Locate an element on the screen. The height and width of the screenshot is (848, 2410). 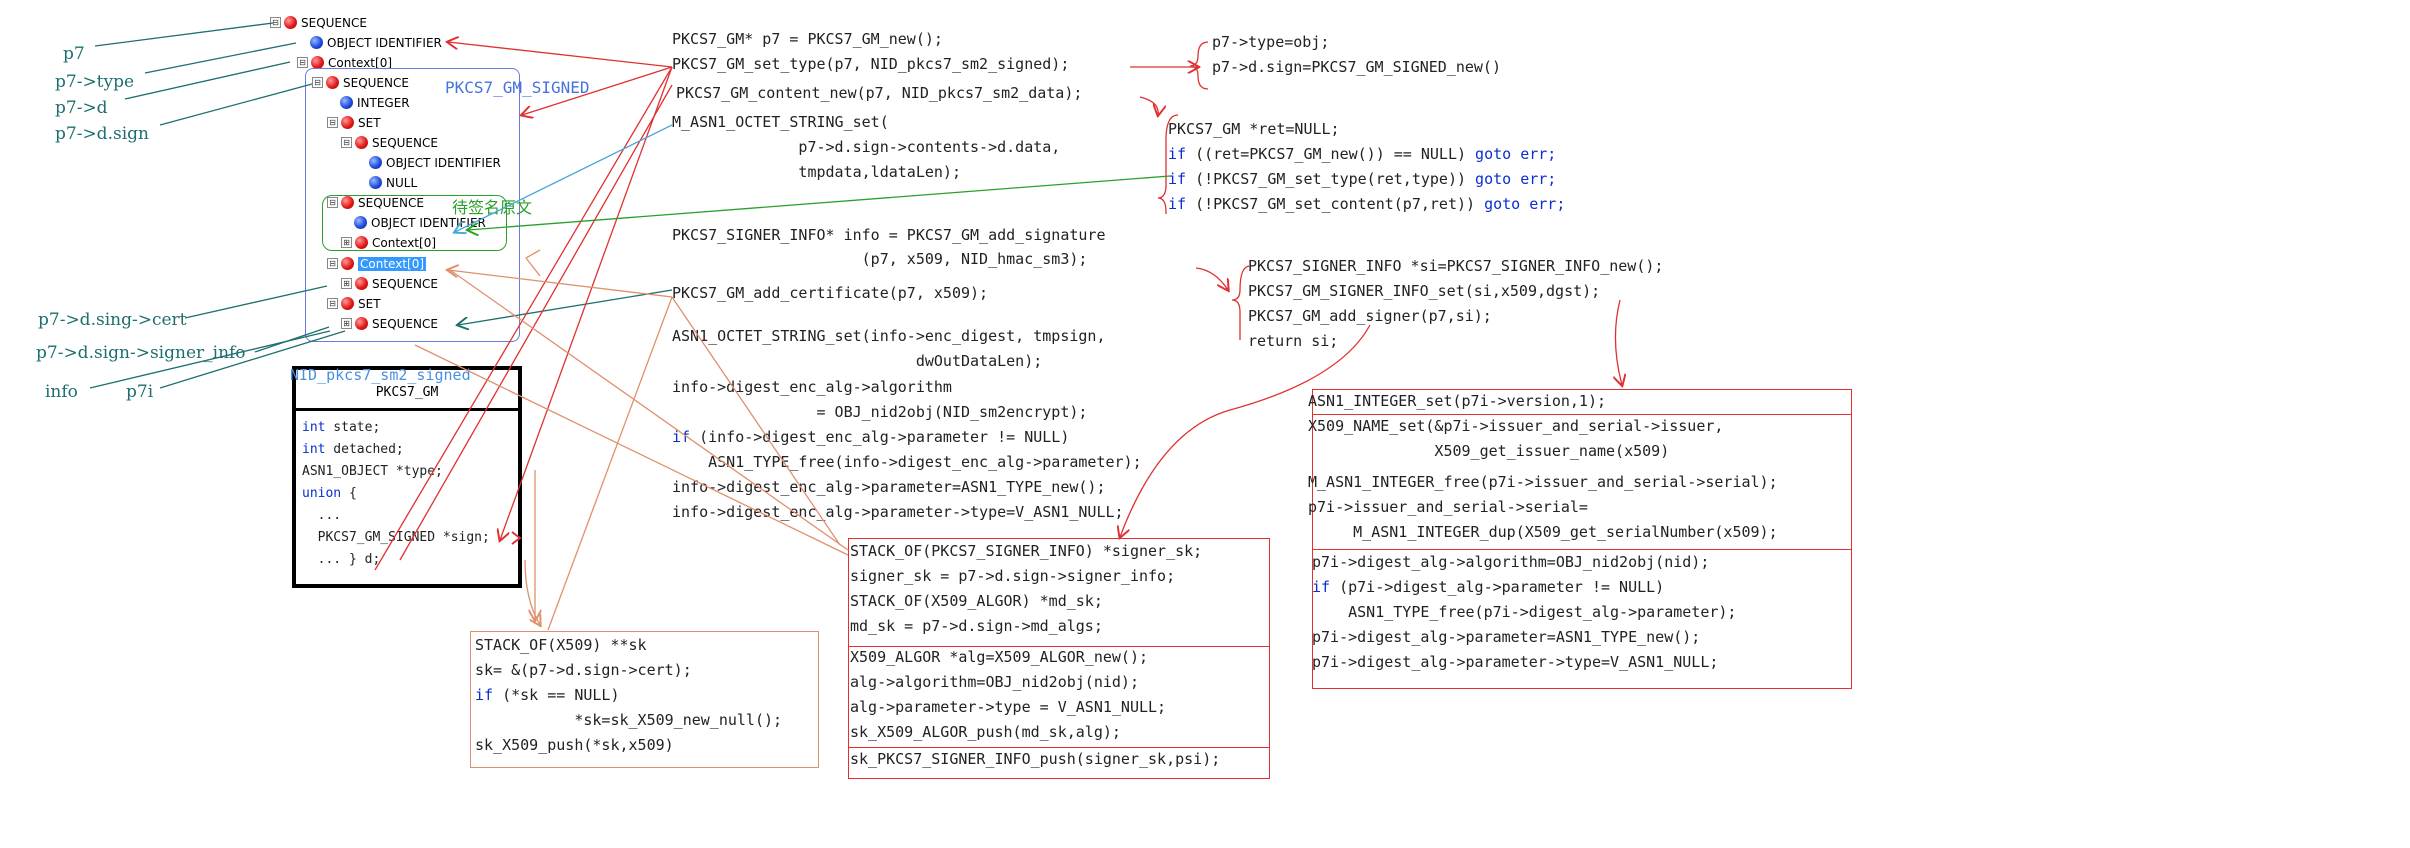
add-certificate-line: sk= &(p7->d.sign->cert); is located at coordinates (583, 670).